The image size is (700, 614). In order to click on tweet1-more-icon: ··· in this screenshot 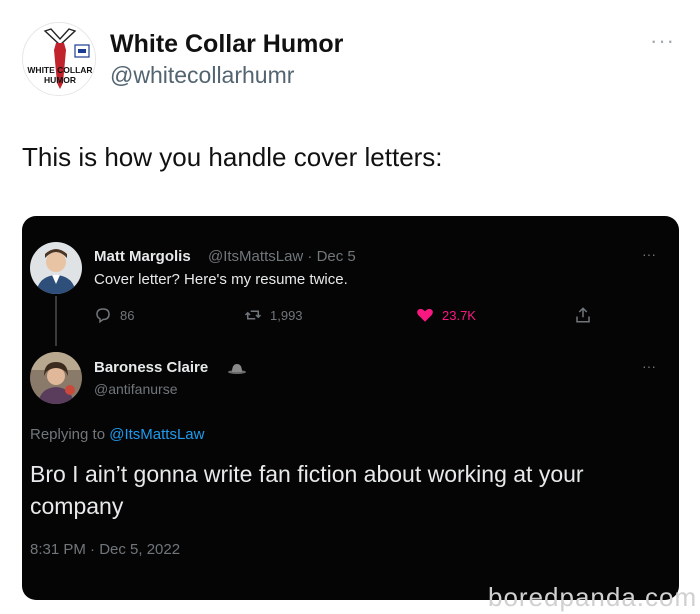, I will do `click(649, 254)`.